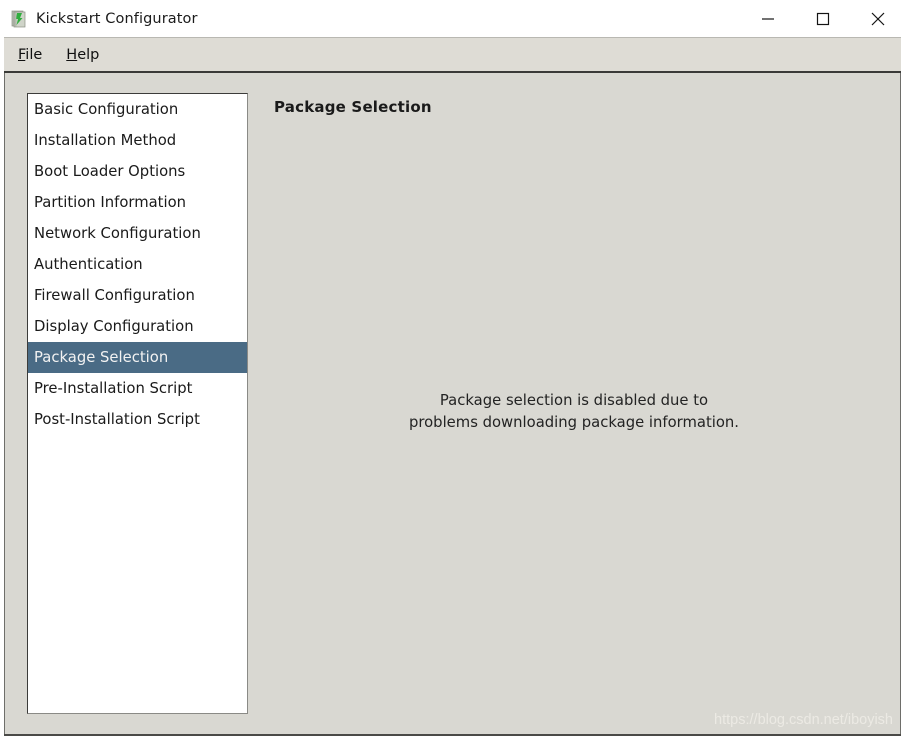 The height and width of the screenshot is (740, 905). I want to click on minimize-icon, so click(767, 18).